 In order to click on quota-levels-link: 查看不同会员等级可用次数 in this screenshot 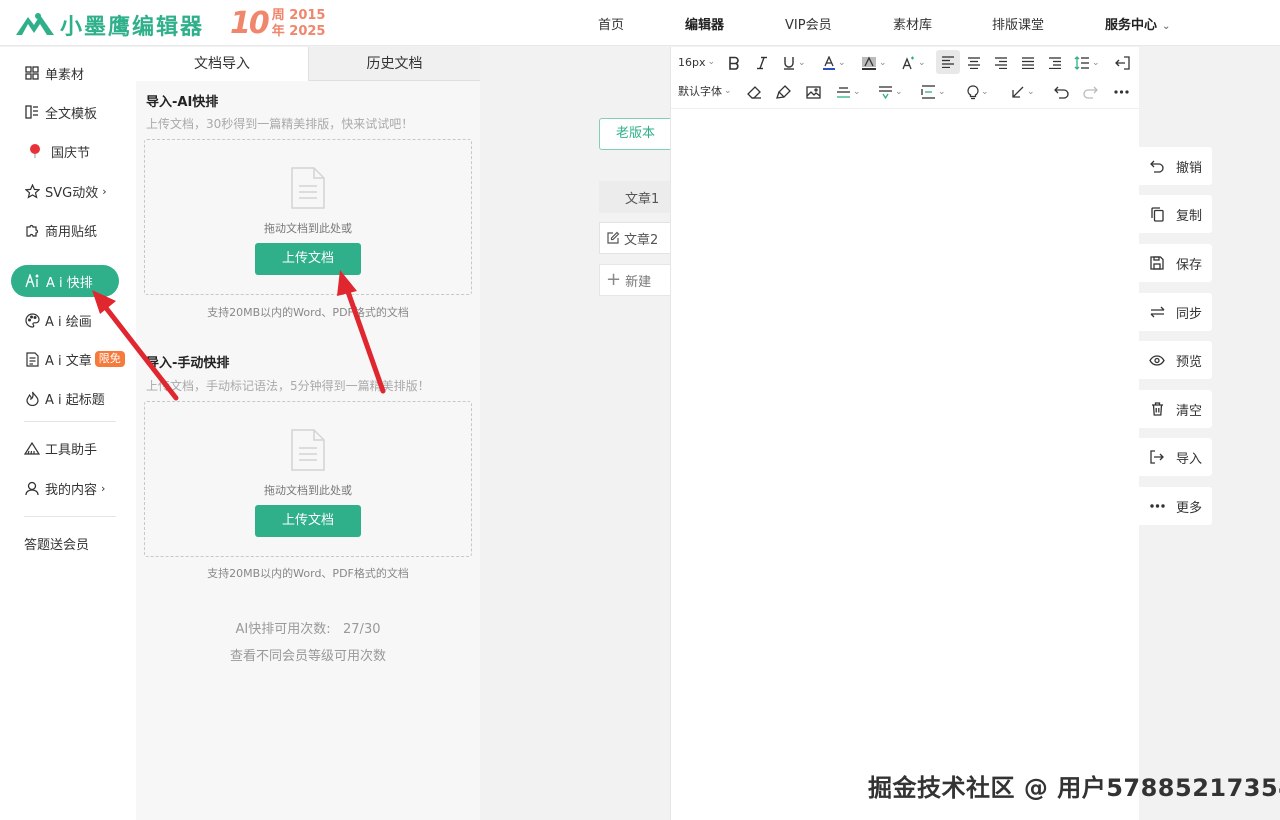, I will do `click(308, 654)`.